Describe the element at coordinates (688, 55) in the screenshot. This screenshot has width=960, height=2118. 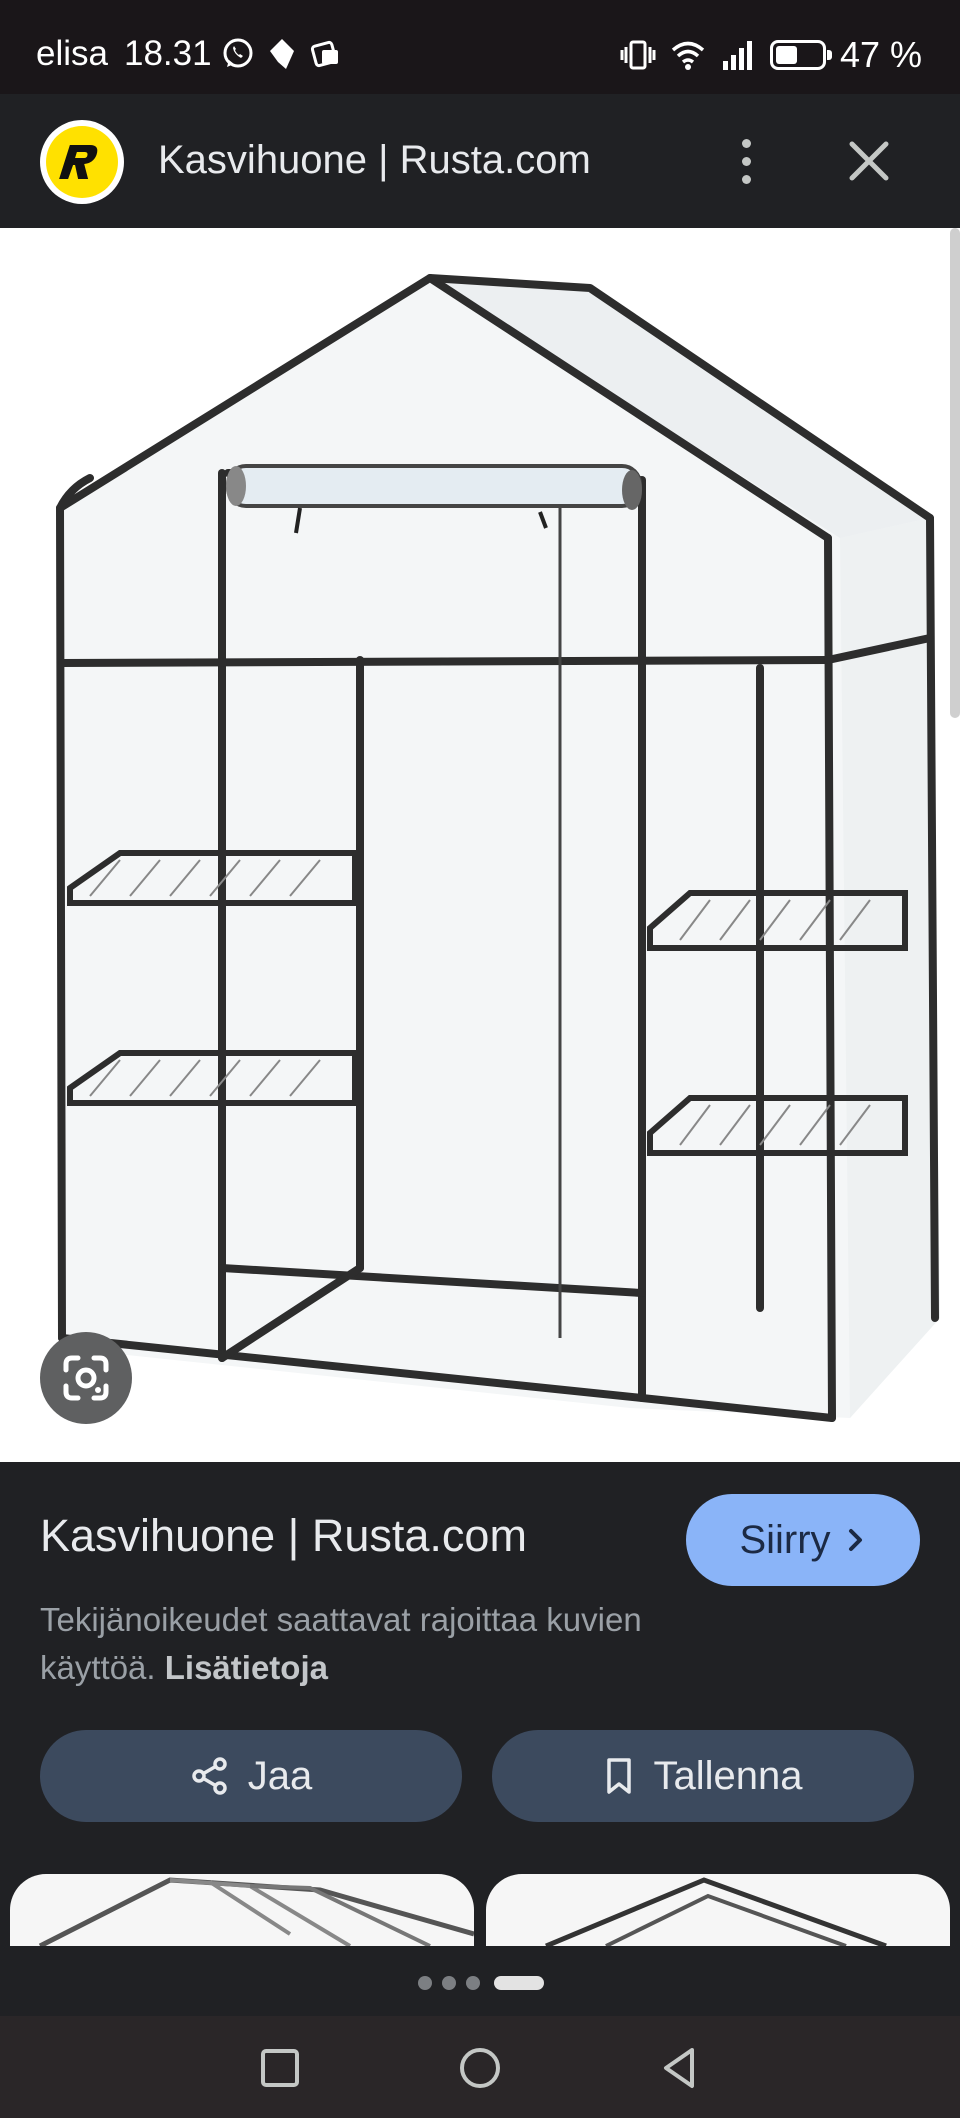
I see `wifi-icon` at that location.